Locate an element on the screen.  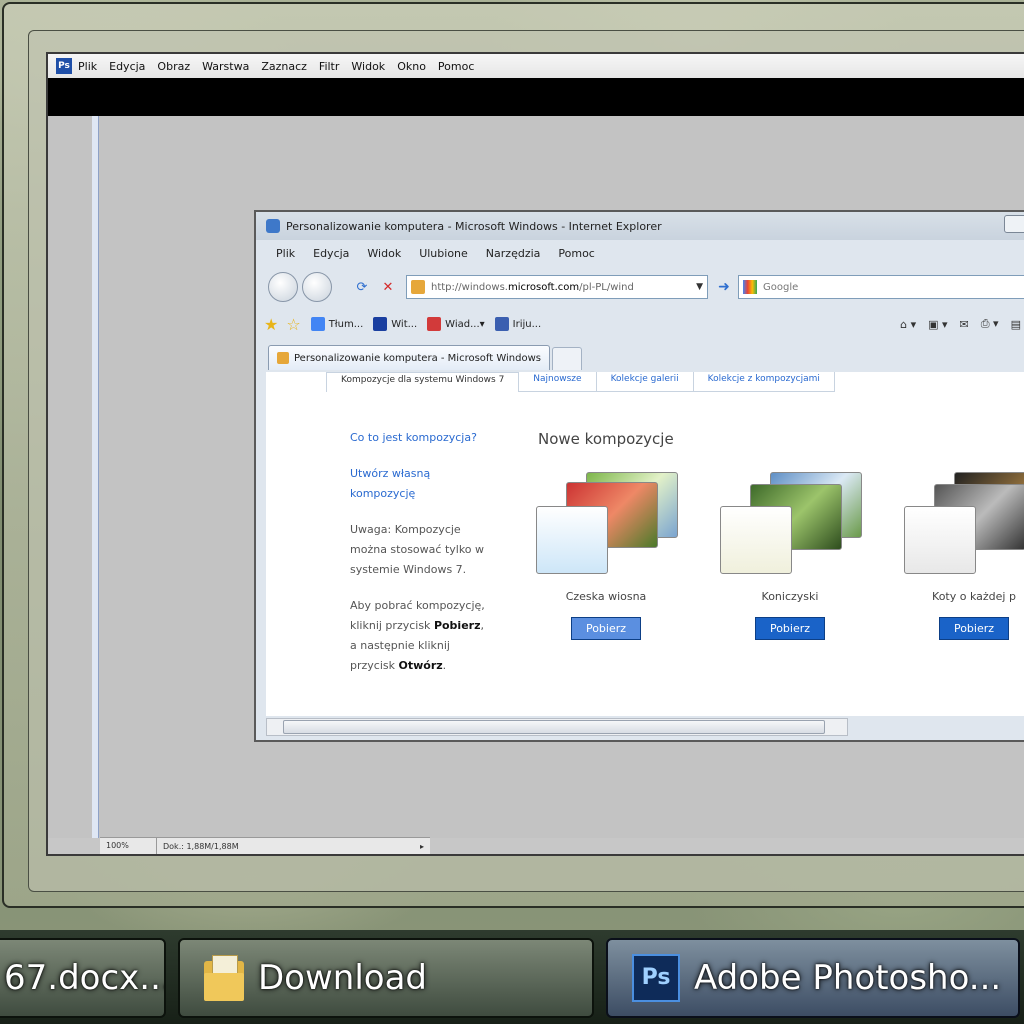
theme-card-1: Czeska wiosna Pobierz is located at coordinates (606, 556).